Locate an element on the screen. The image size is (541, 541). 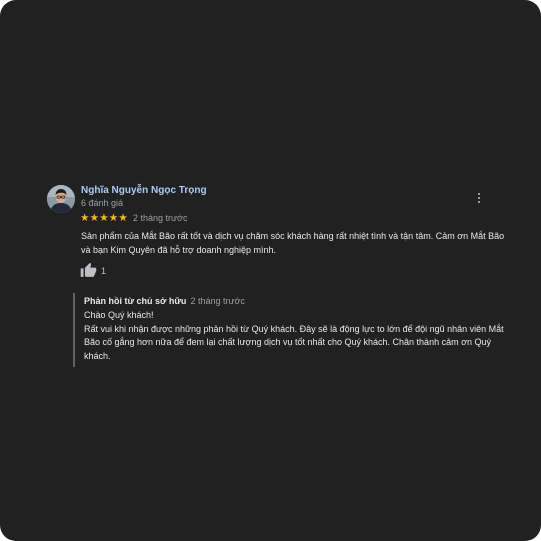
review-time: 2 tháng trước is located at coordinates (160, 218).